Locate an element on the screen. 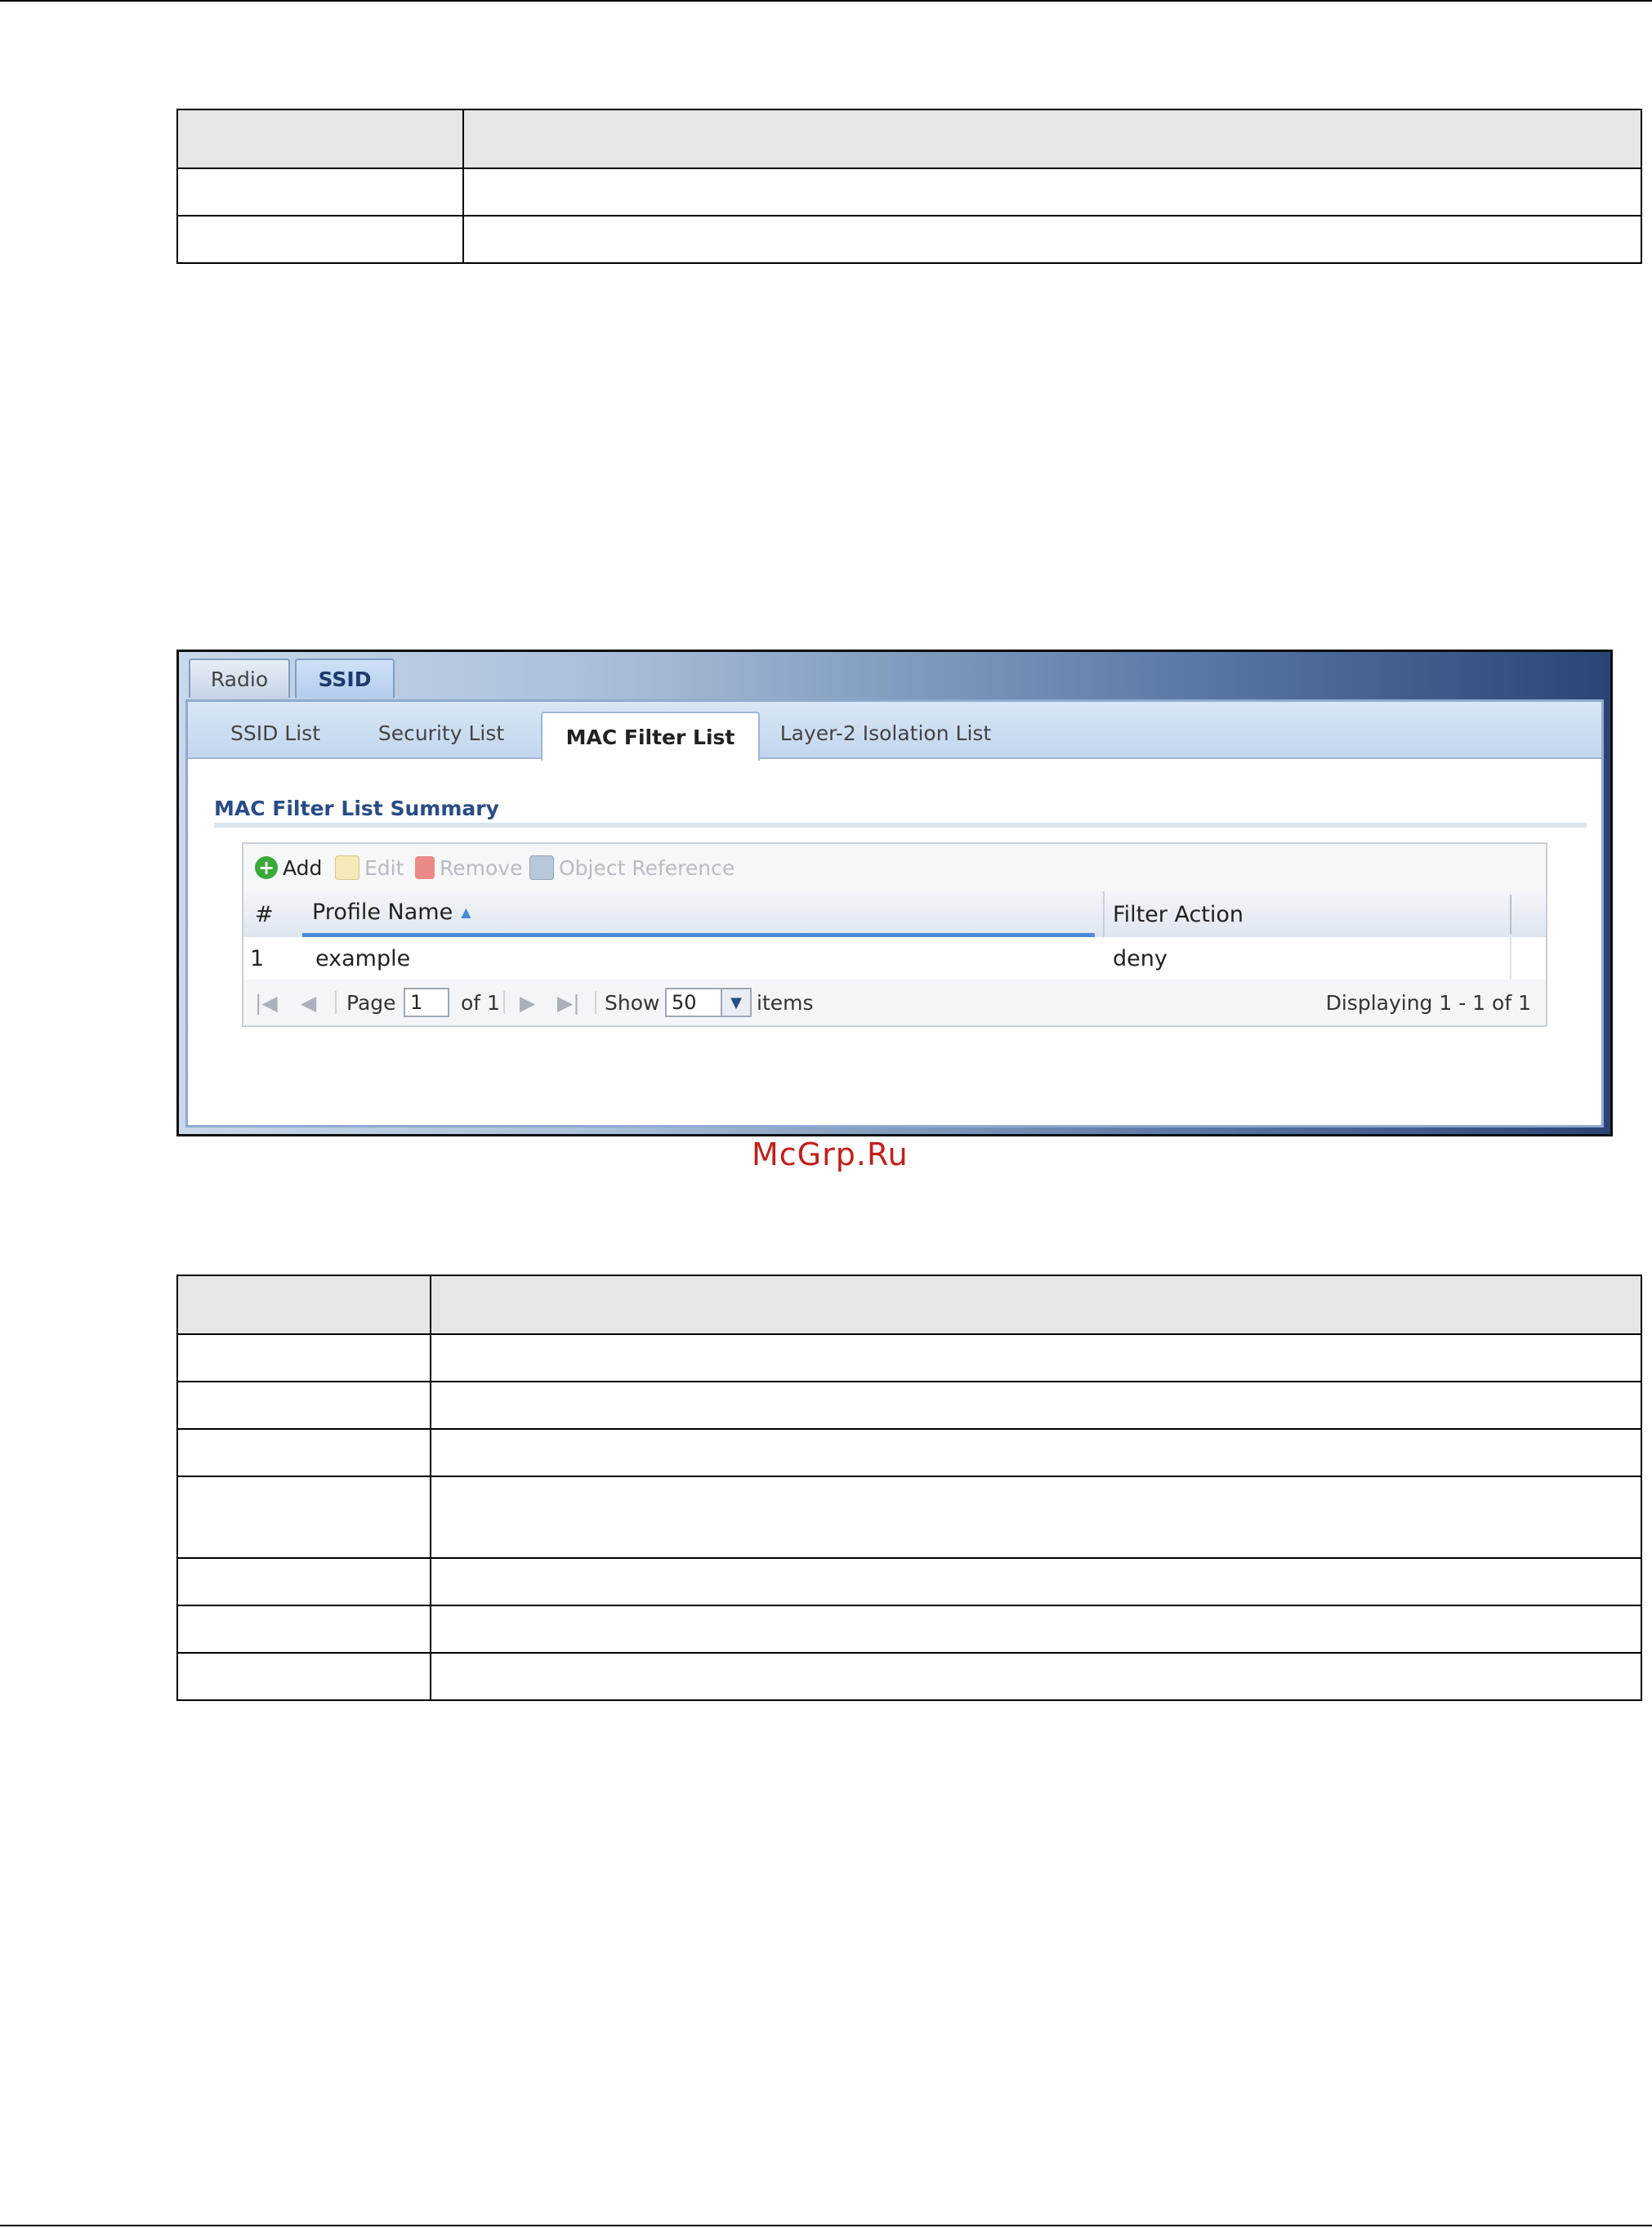  grid-toolbar: + Add Edit Remove Object Reference is located at coordinates (894, 868).